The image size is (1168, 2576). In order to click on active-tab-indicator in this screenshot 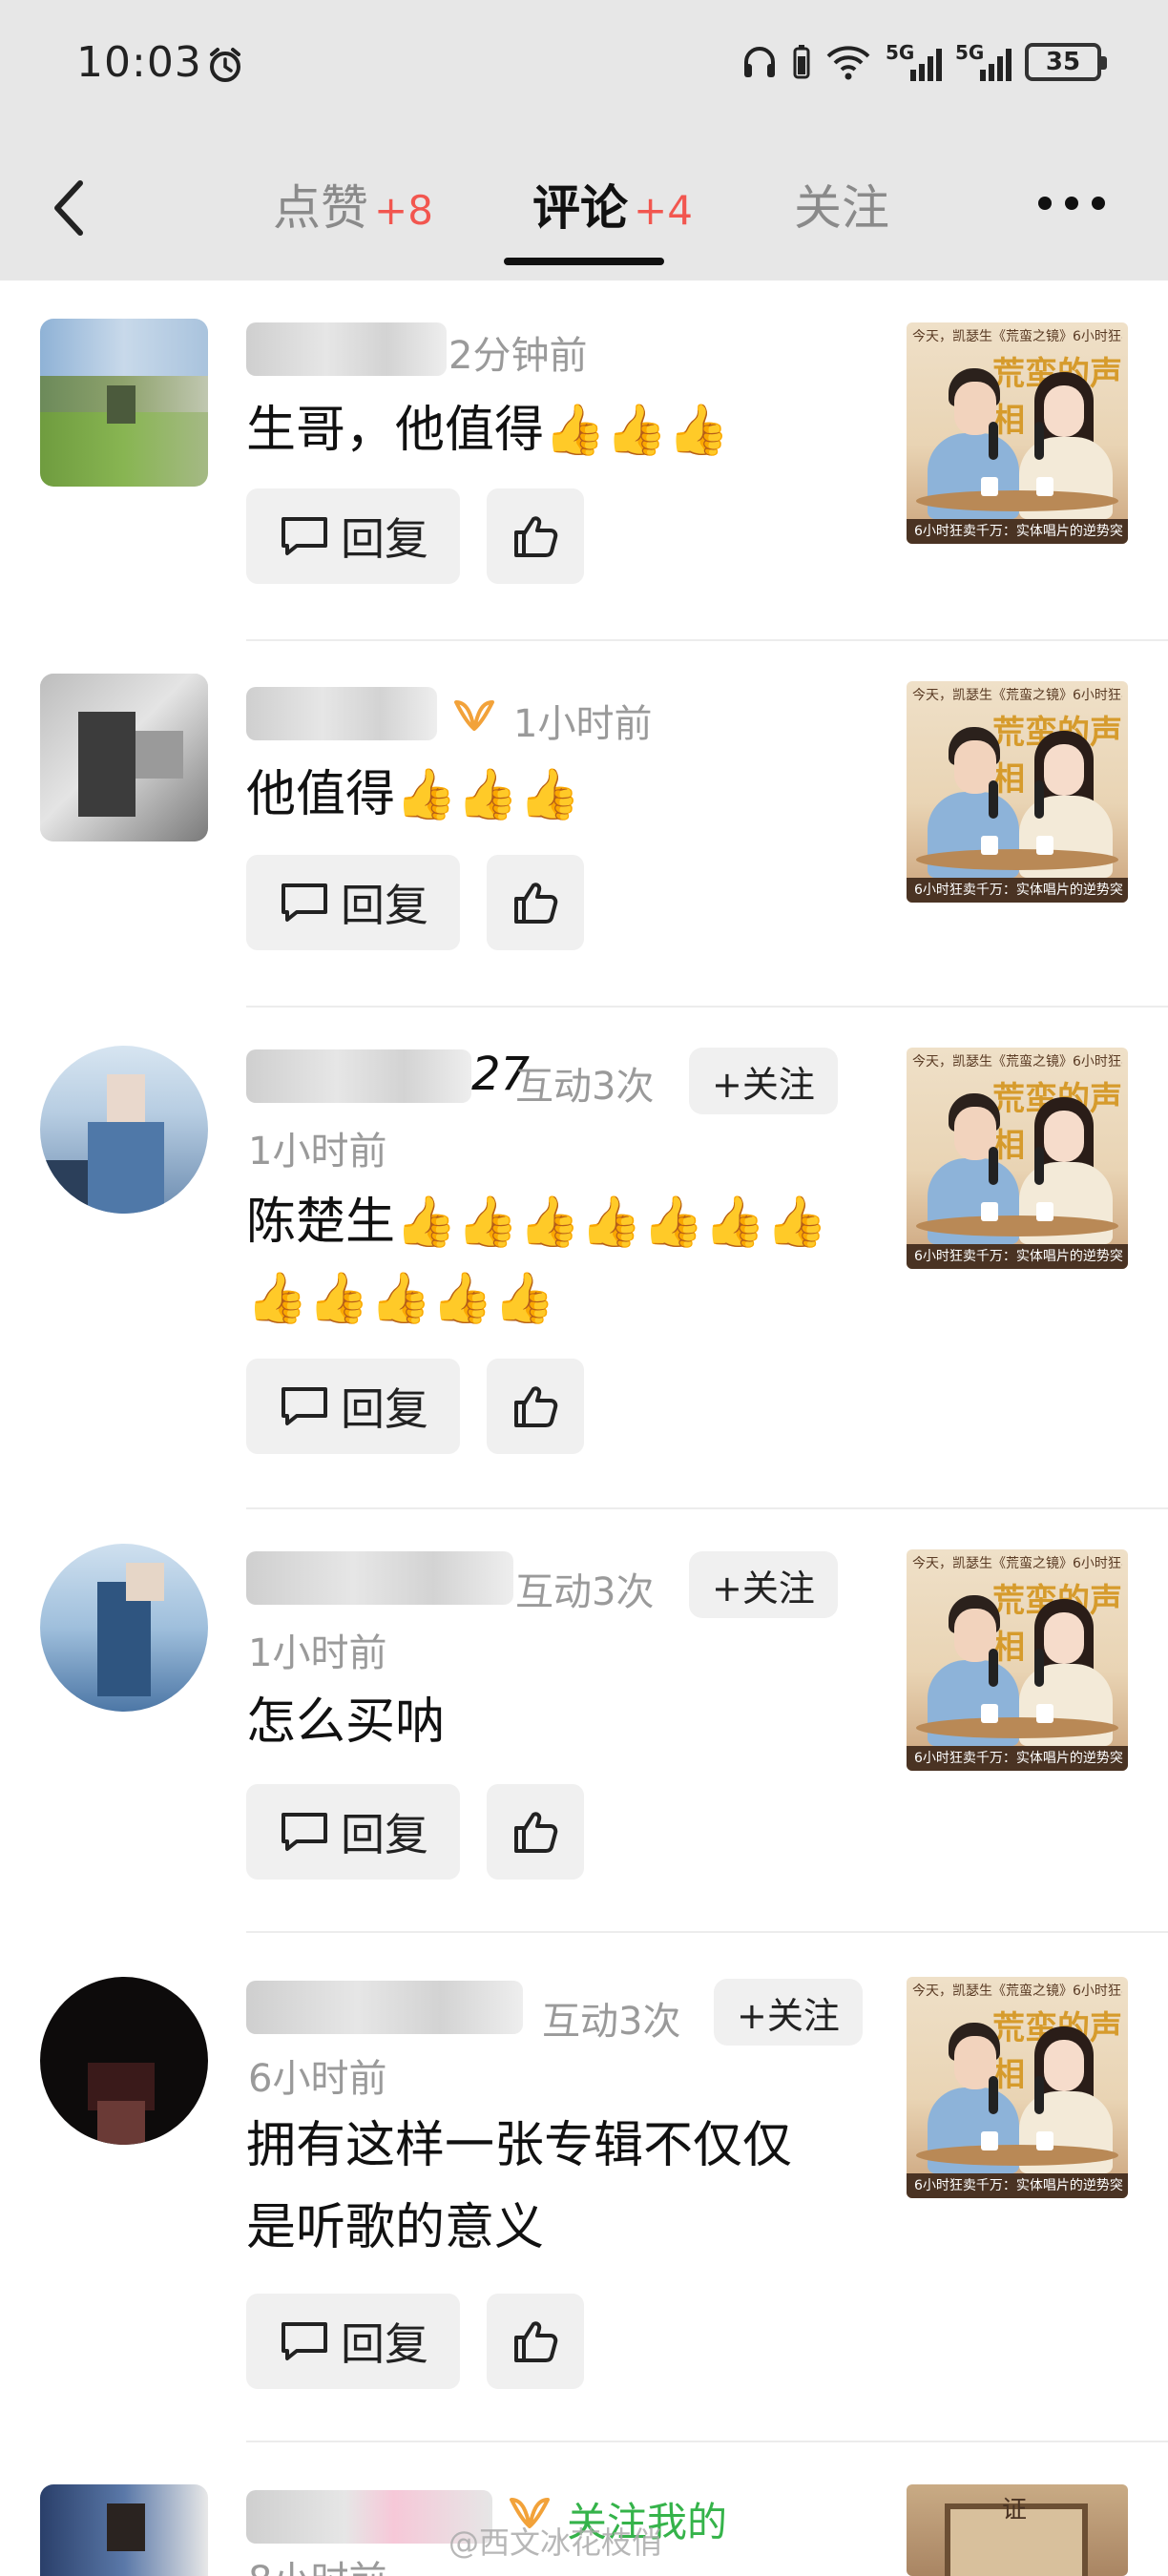, I will do `click(584, 261)`.